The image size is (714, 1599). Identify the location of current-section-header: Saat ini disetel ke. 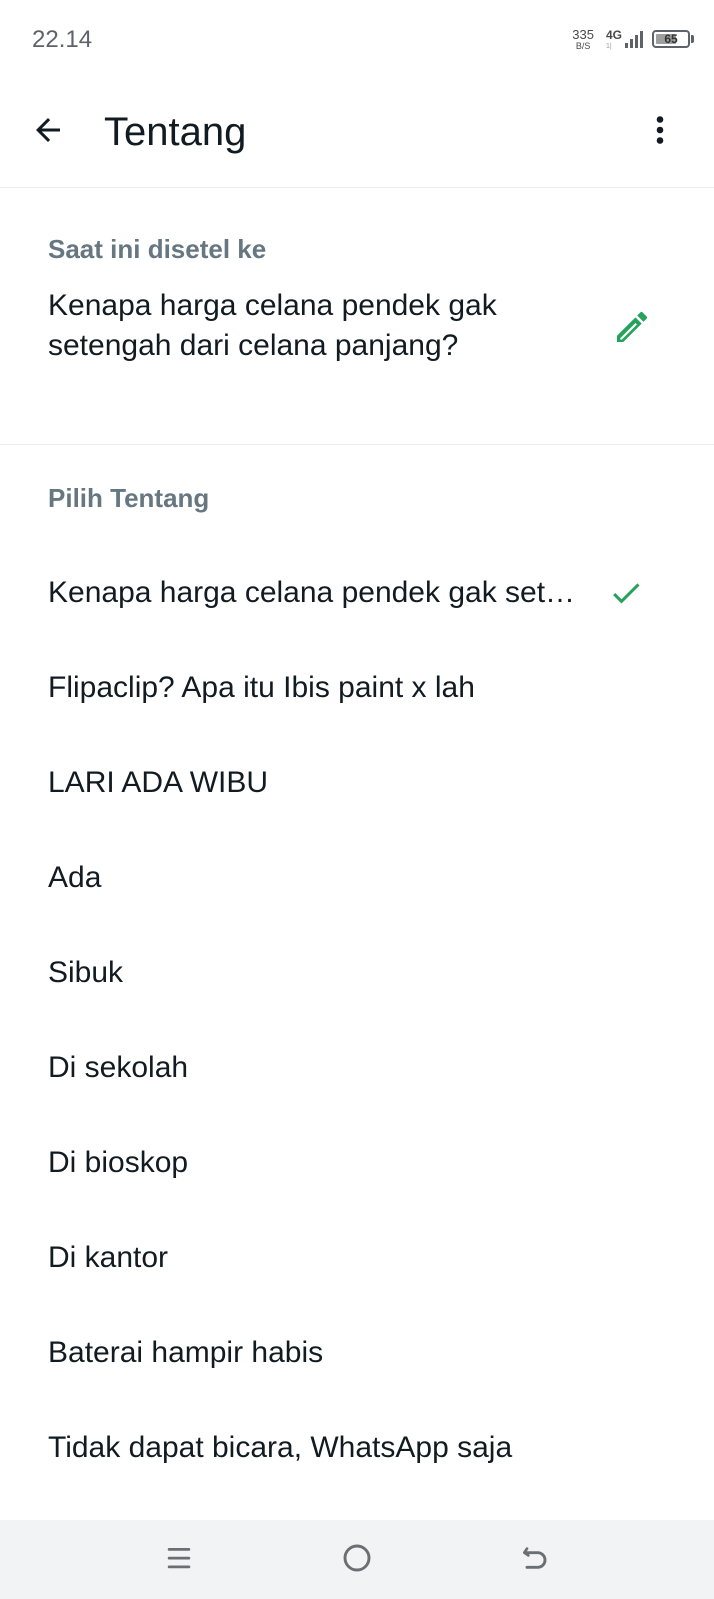
(157, 249).